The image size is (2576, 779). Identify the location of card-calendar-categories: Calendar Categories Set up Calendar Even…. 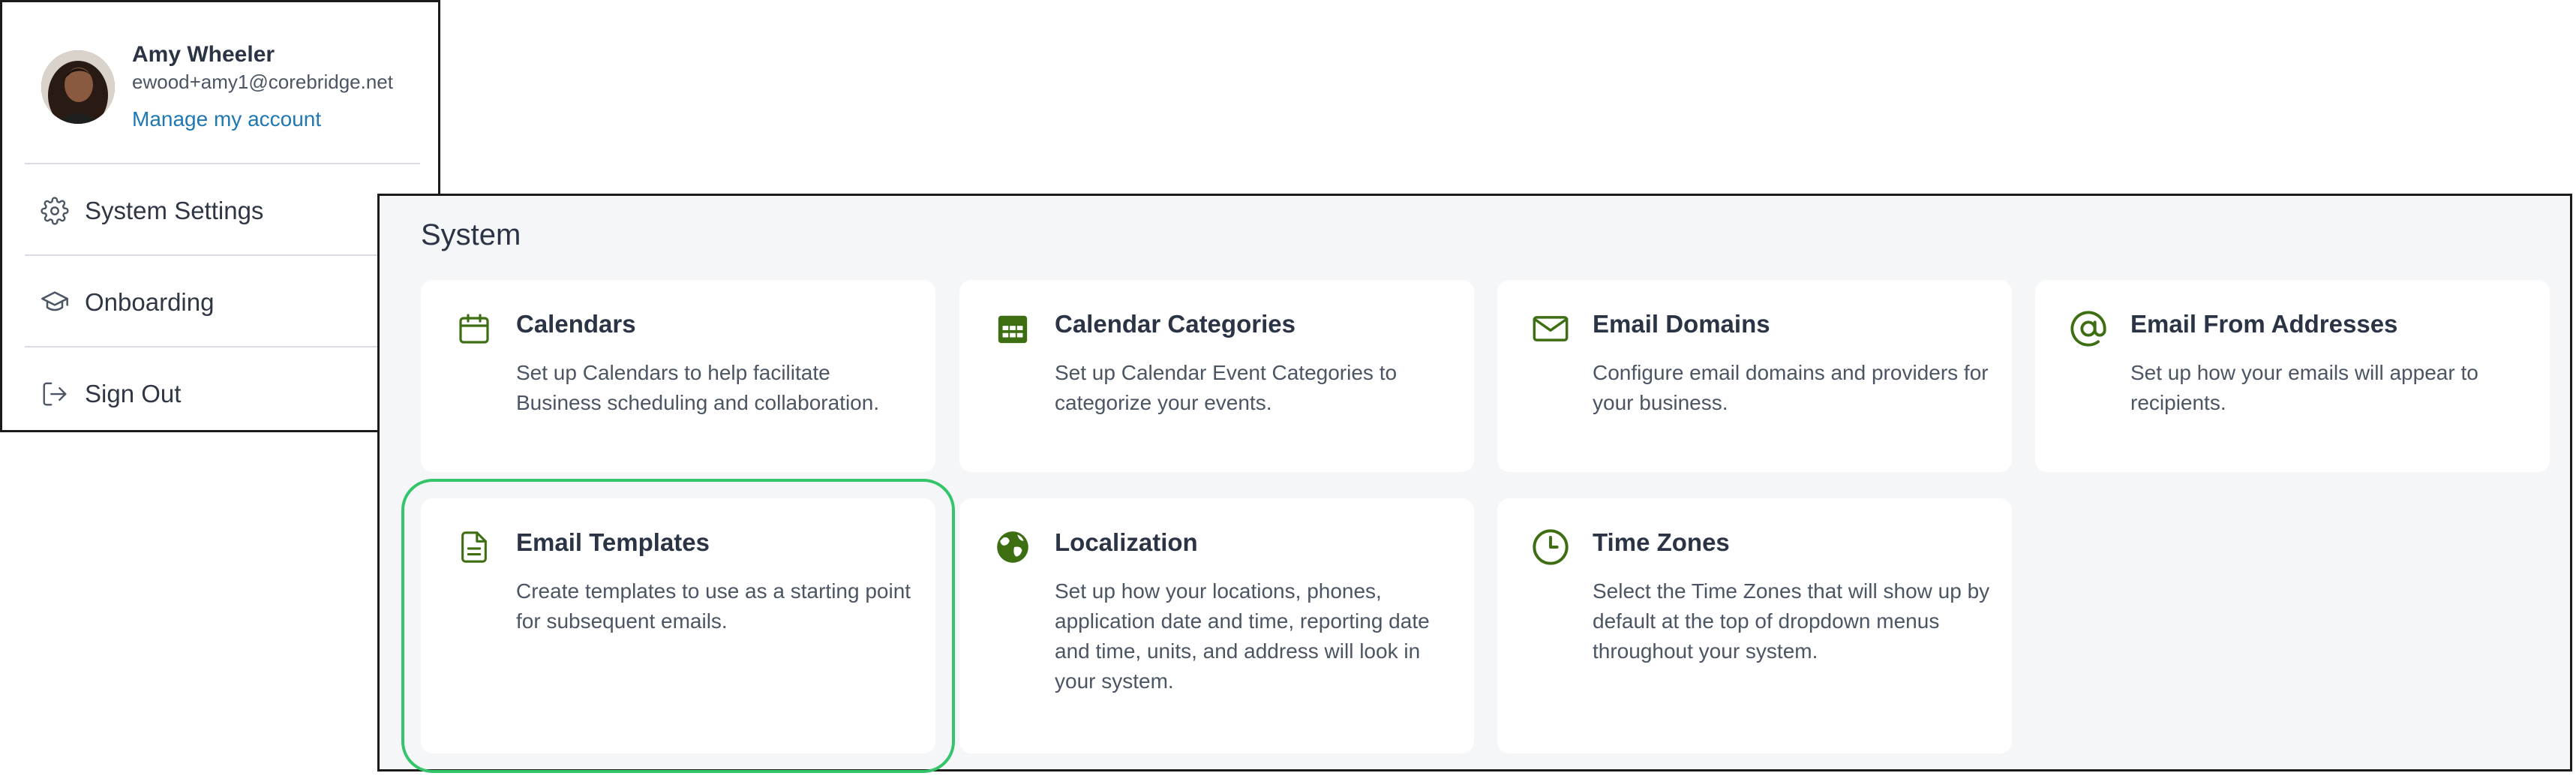
(1216, 376).